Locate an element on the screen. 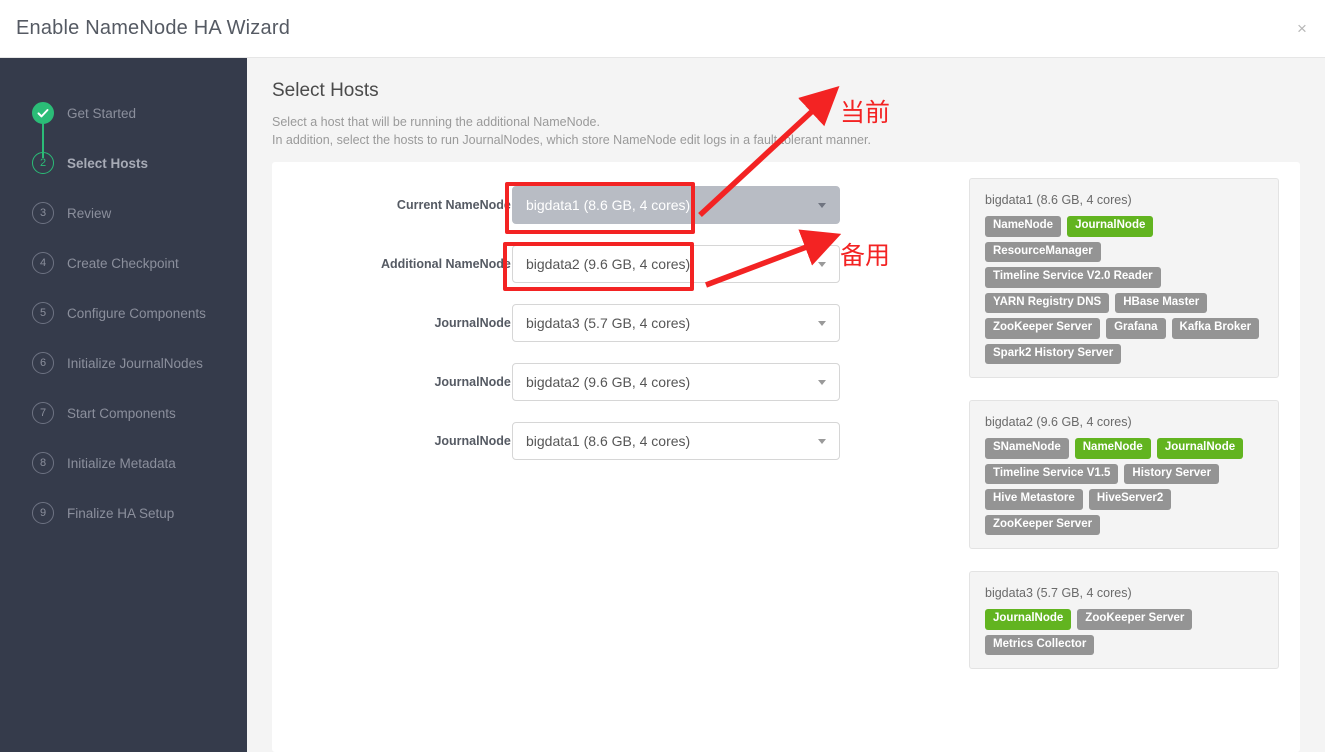 This screenshot has height=752, width=1325. component-badge: Spark2 History Server is located at coordinates (1053, 353).